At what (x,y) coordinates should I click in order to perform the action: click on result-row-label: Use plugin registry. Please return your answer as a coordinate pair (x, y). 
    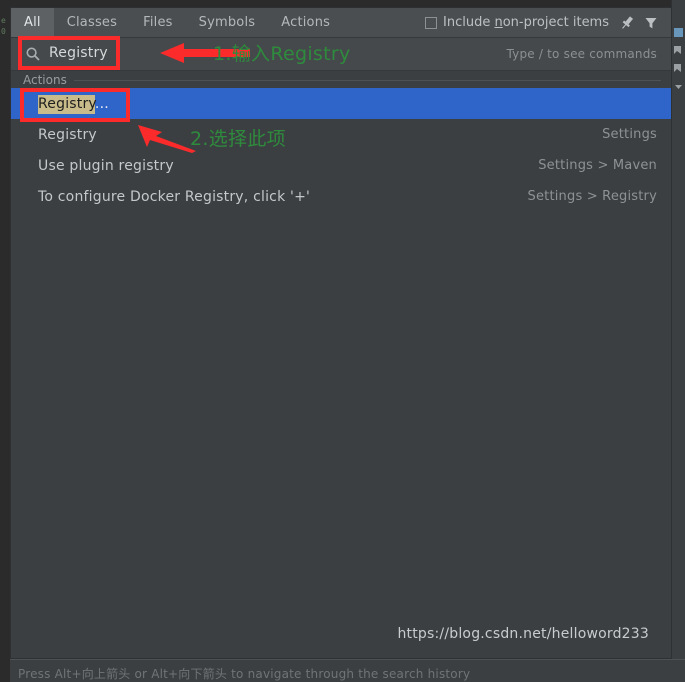
    Looking at the image, I should click on (106, 165).